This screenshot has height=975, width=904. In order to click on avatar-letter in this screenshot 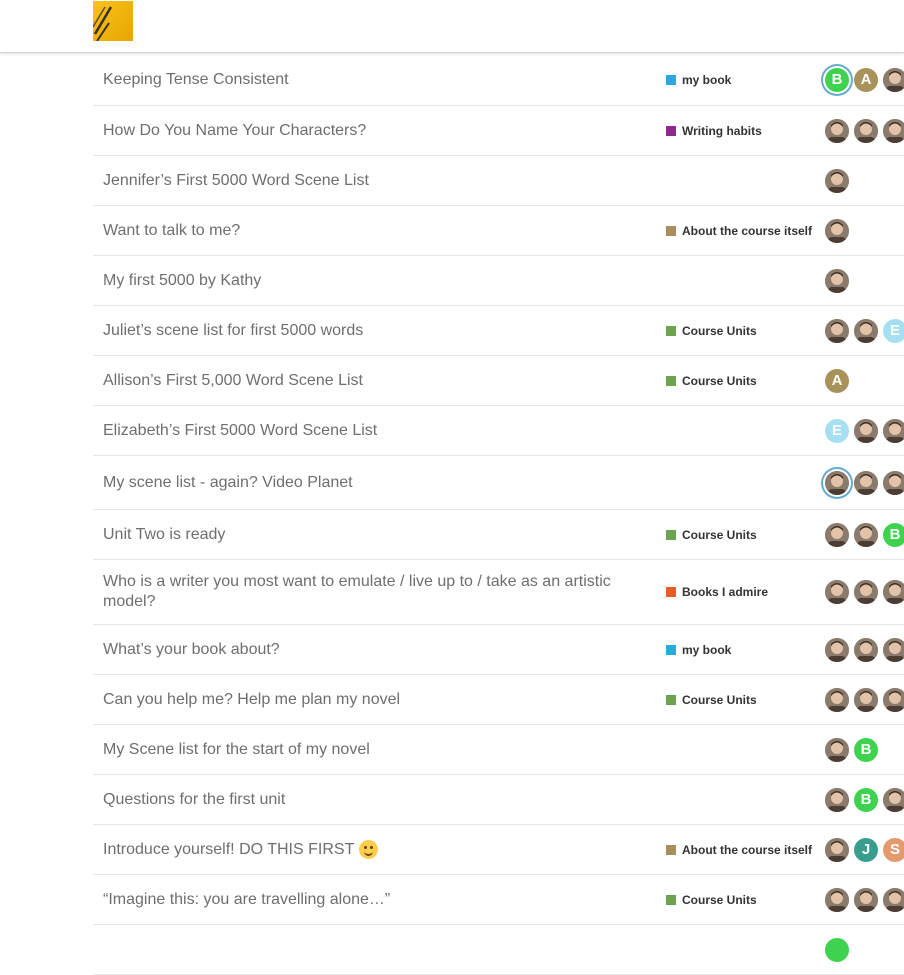, I will do `click(837, 949)`.